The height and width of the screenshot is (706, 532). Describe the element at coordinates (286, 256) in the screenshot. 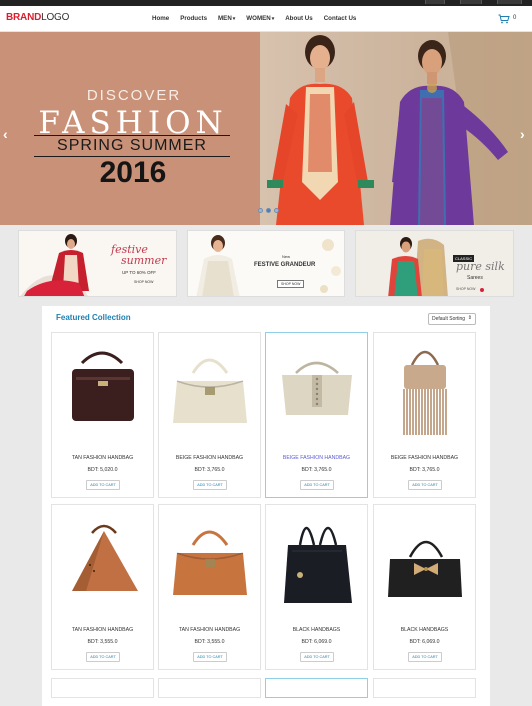

I see `promo2-eyebrow: New` at that location.